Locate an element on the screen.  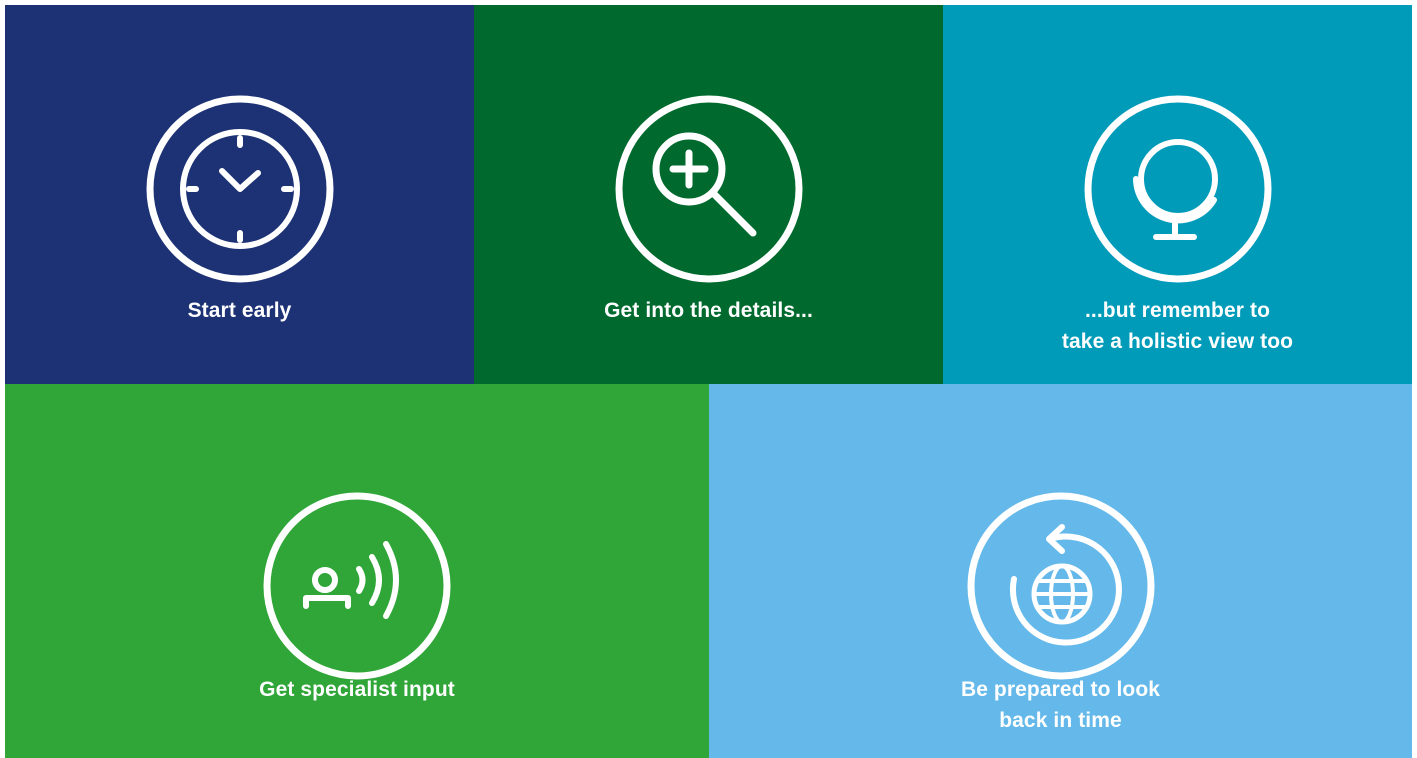
tile-label: Be prepared to look back in time is located at coordinates (1060, 705).